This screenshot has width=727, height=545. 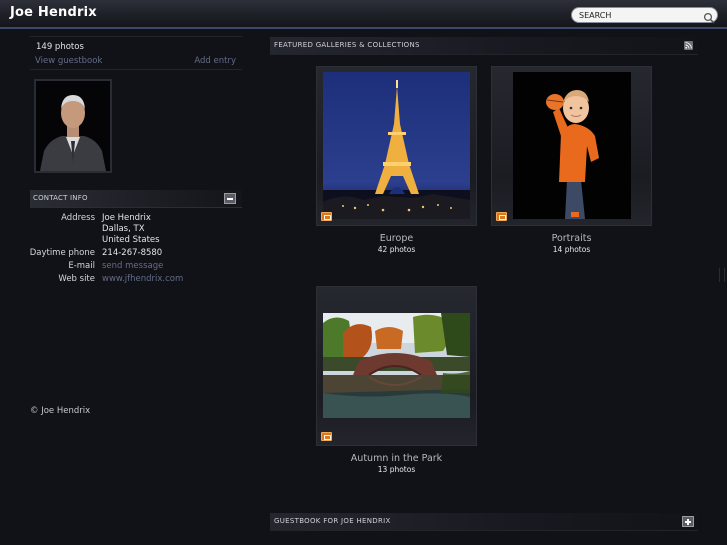 What do you see at coordinates (484, 46) in the screenshot?
I see `featured-galleries-header: FEATURED GALLERIES & COLLECTIONS` at bounding box center [484, 46].